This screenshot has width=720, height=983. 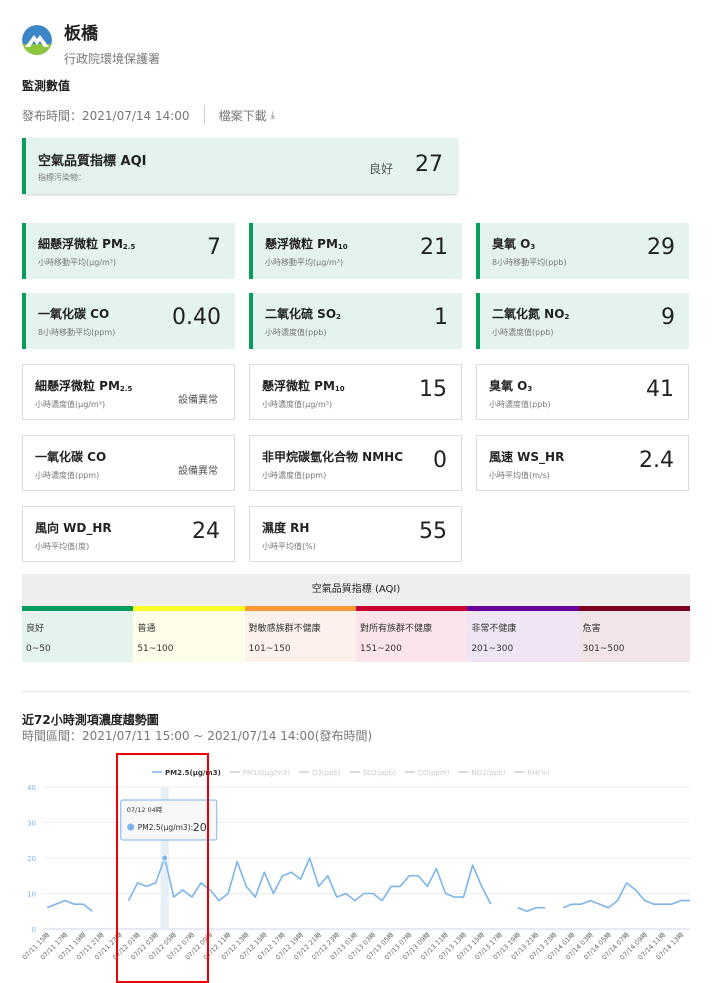 What do you see at coordinates (92, 161) in the screenshot?
I see `aqi-title: 空氣品質指標 AQI` at bounding box center [92, 161].